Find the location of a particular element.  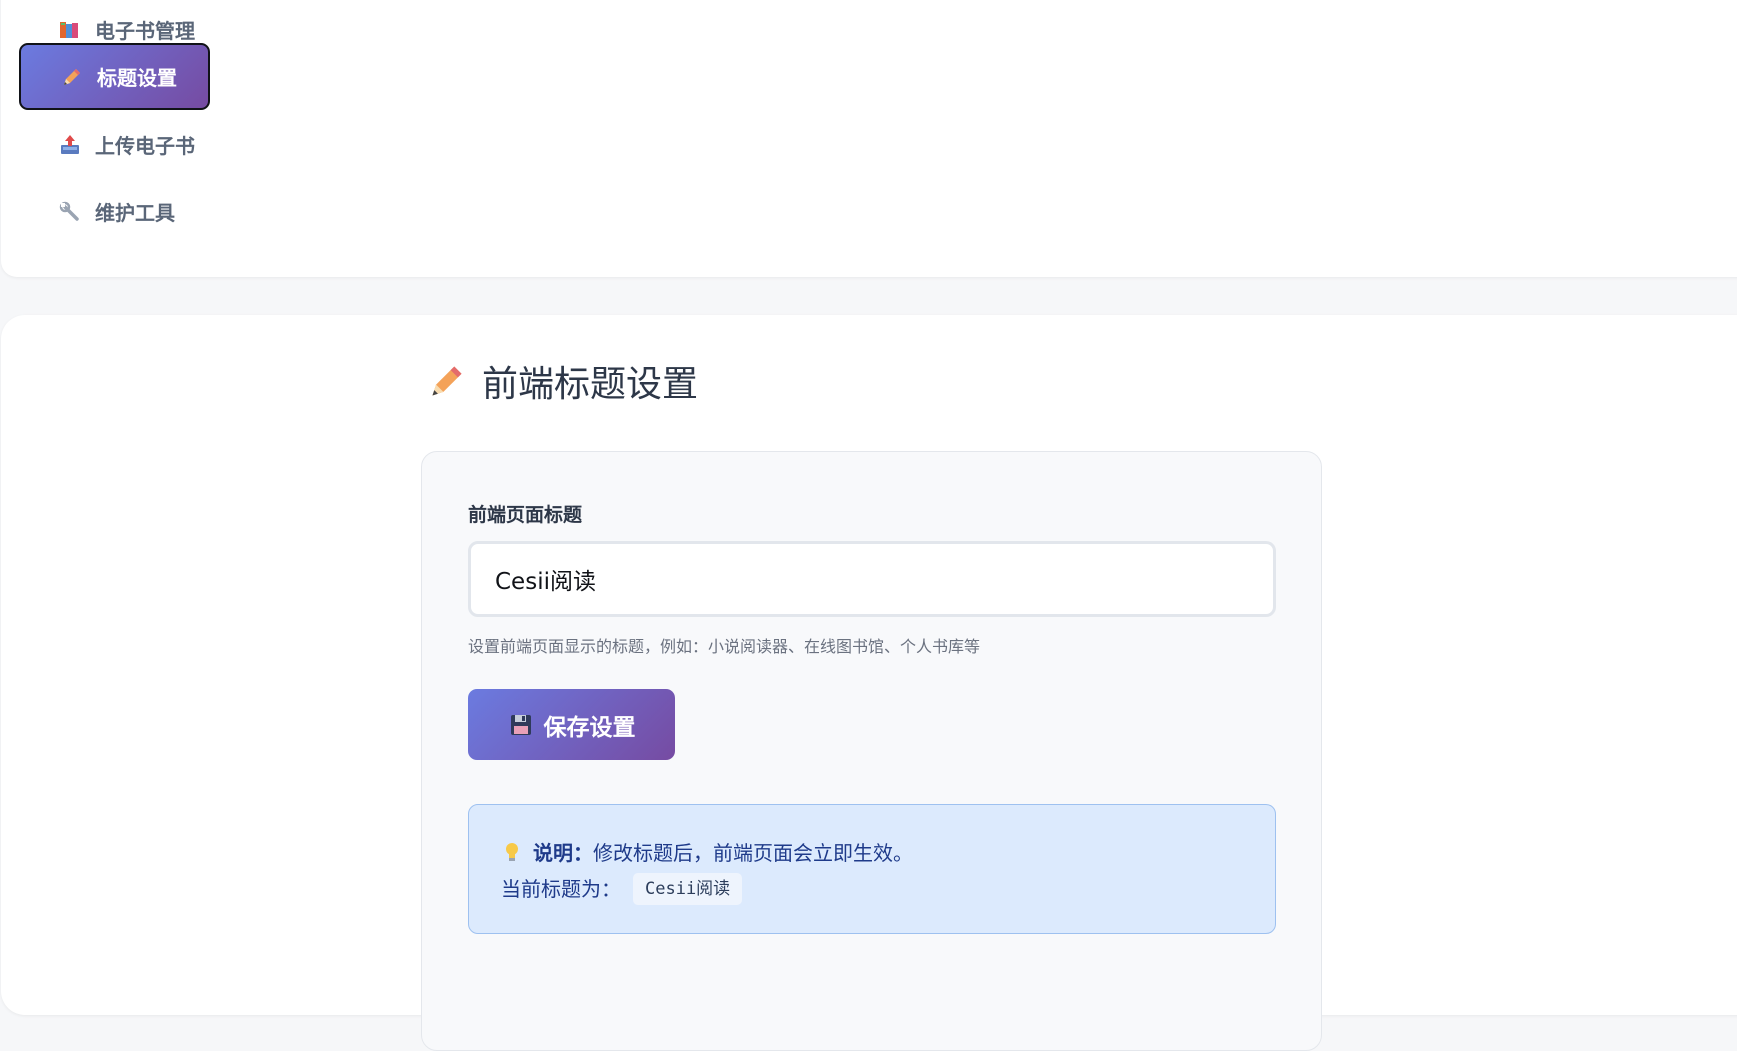

nav-item-label: 维护工具 is located at coordinates (135, 213).